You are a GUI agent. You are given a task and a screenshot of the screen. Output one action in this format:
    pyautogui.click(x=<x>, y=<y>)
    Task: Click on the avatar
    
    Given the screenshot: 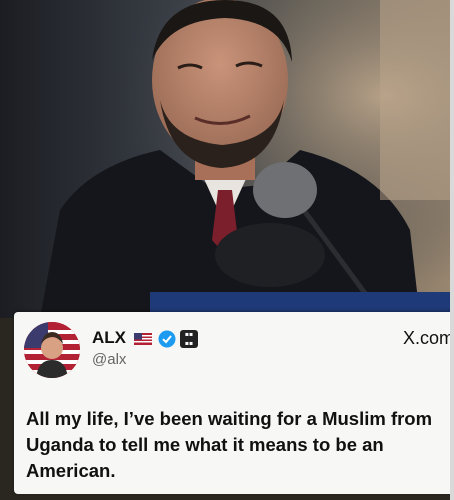 What is the action you would take?
    pyautogui.click(x=52, y=350)
    